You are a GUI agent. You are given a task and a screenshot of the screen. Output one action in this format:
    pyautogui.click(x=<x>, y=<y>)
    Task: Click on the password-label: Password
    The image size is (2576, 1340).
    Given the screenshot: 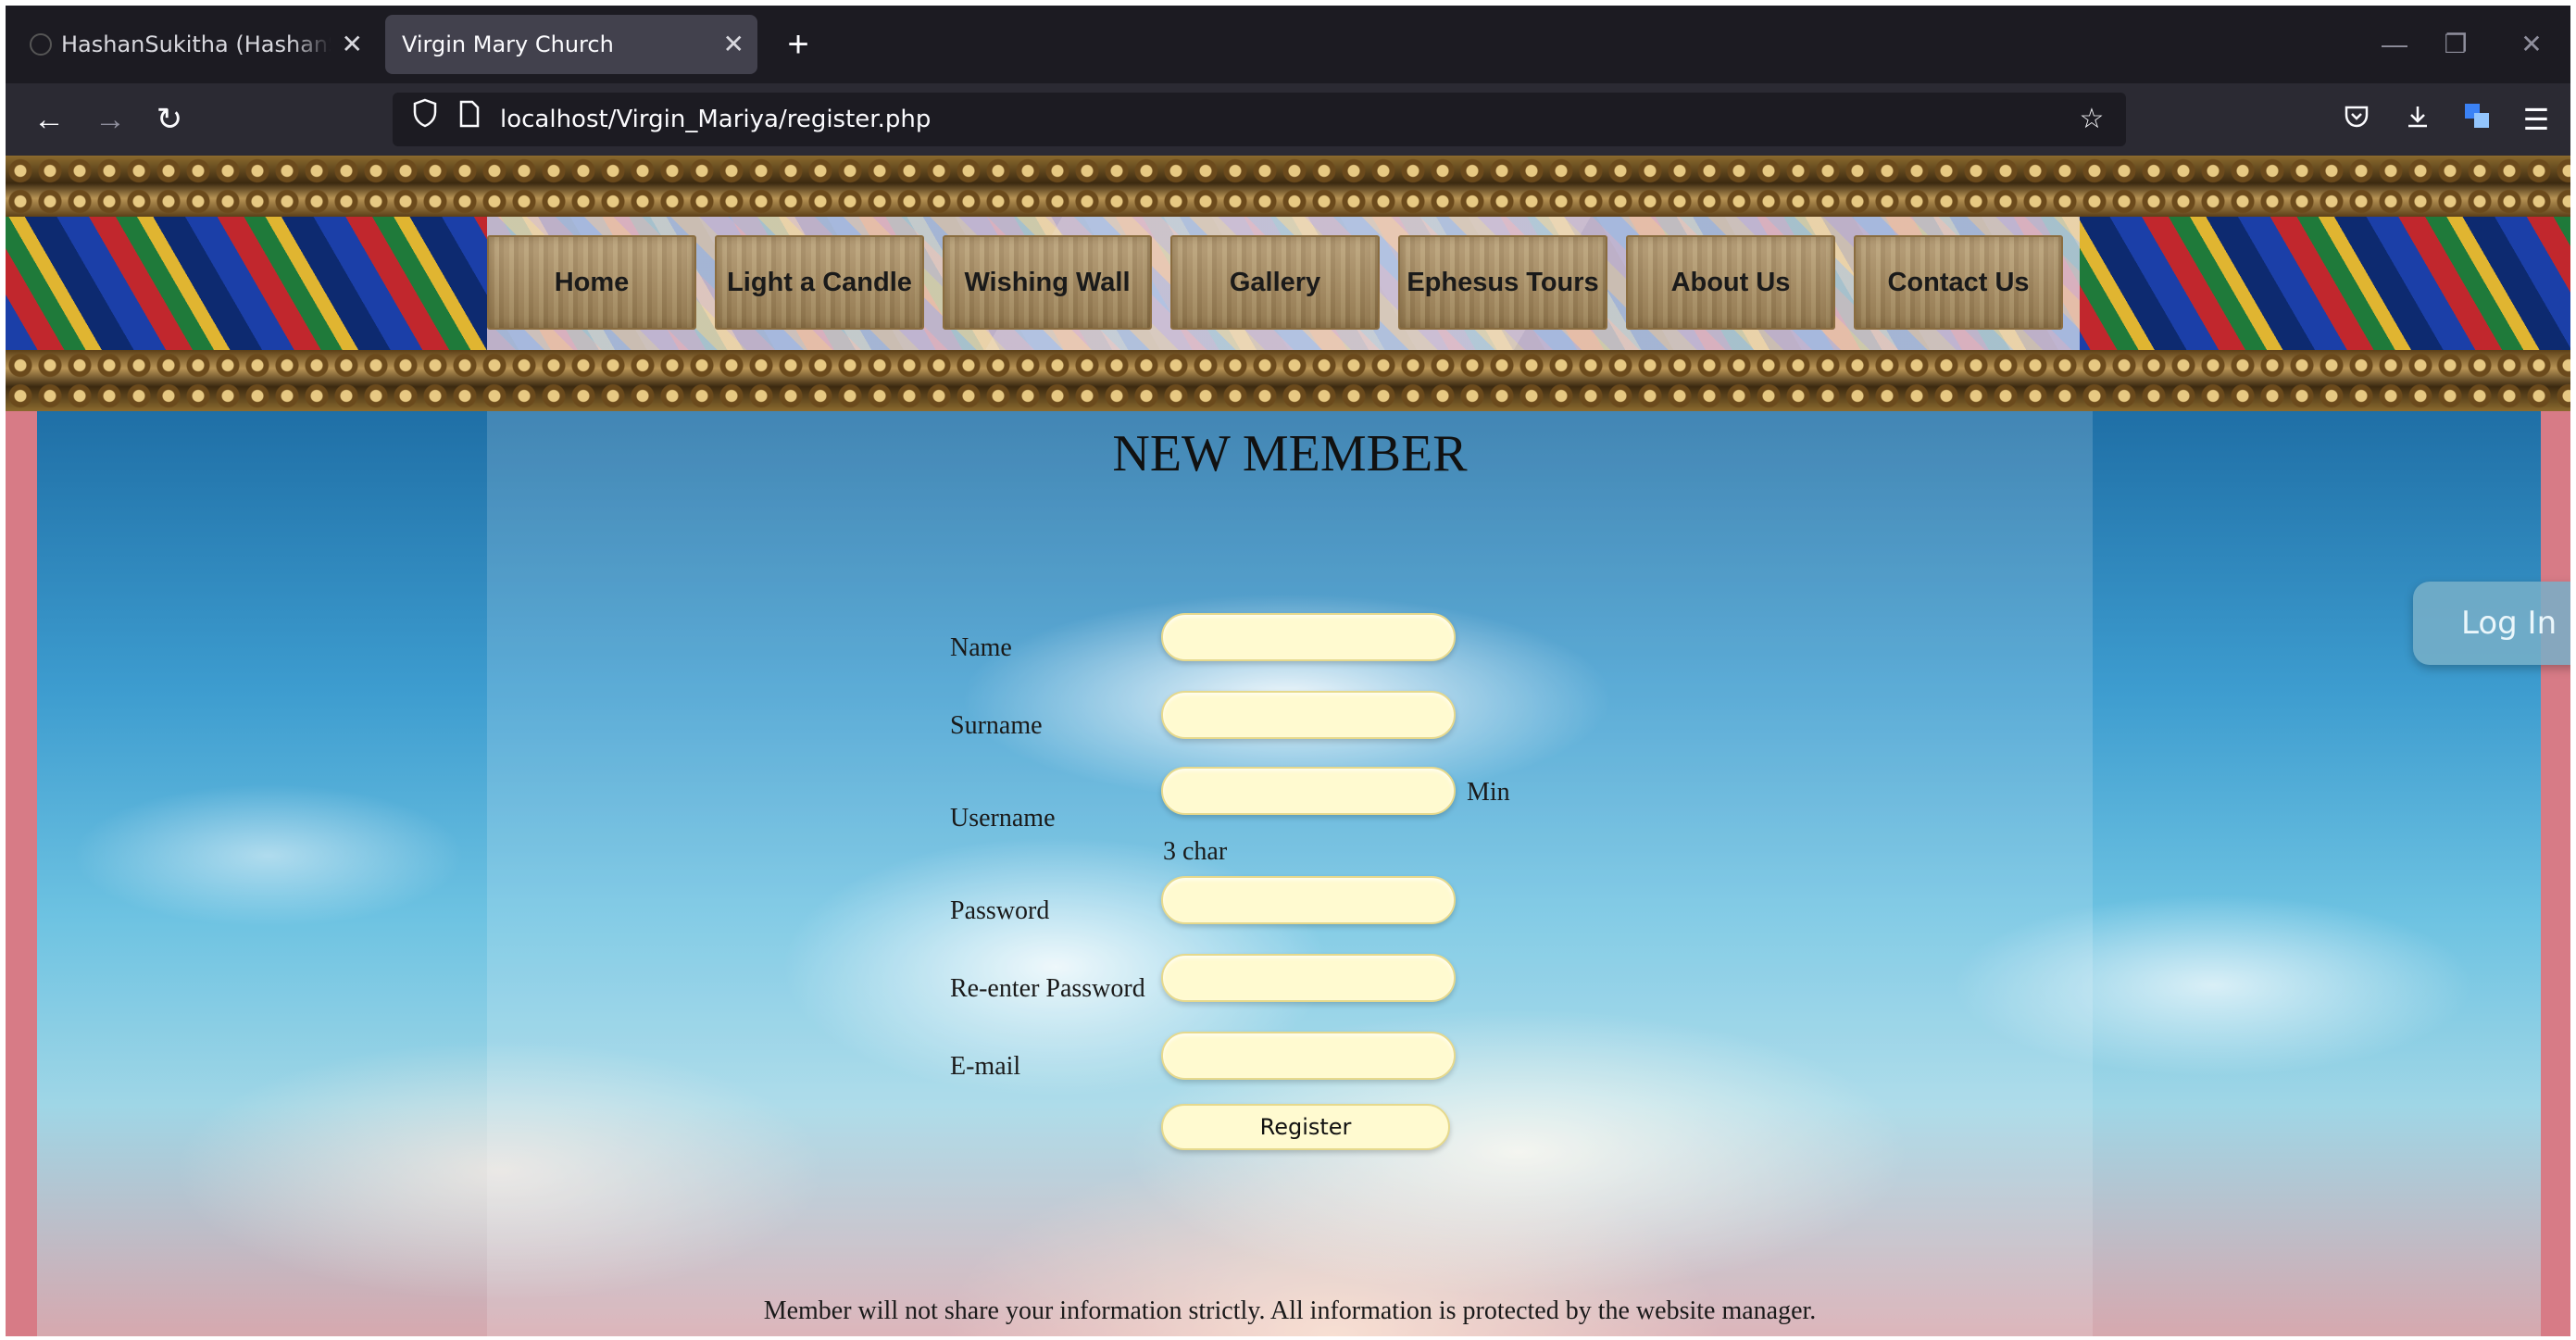 What is the action you would take?
    pyautogui.click(x=1000, y=910)
    